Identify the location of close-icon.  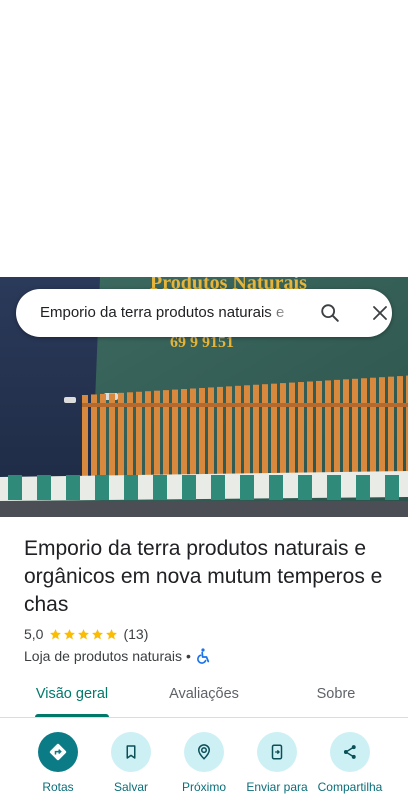
(380, 313).